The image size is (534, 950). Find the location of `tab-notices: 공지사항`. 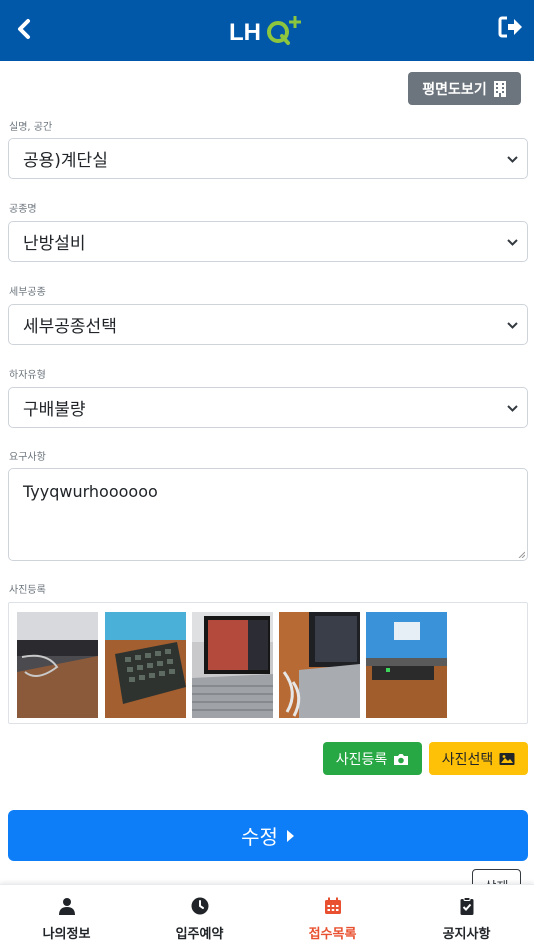

tab-notices: 공지사항 is located at coordinates (466, 917).